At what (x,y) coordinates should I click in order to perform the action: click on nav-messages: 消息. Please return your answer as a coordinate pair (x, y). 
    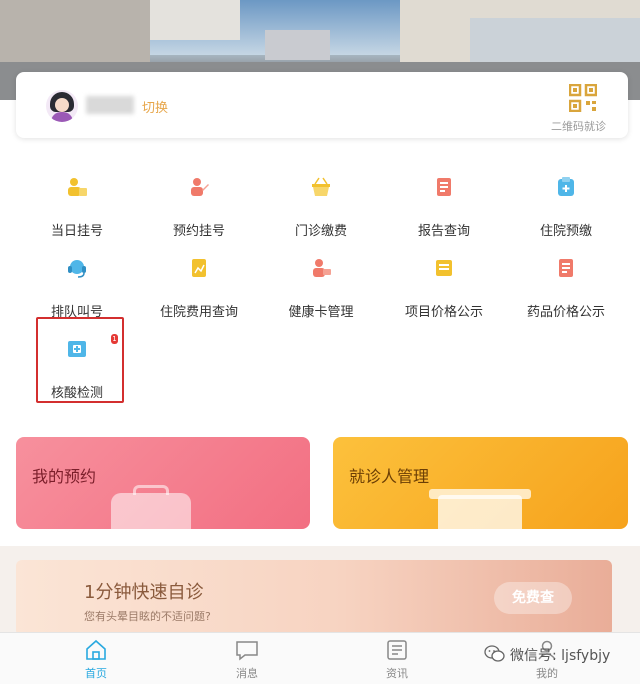
    Looking at the image, I should click on (247, 658).